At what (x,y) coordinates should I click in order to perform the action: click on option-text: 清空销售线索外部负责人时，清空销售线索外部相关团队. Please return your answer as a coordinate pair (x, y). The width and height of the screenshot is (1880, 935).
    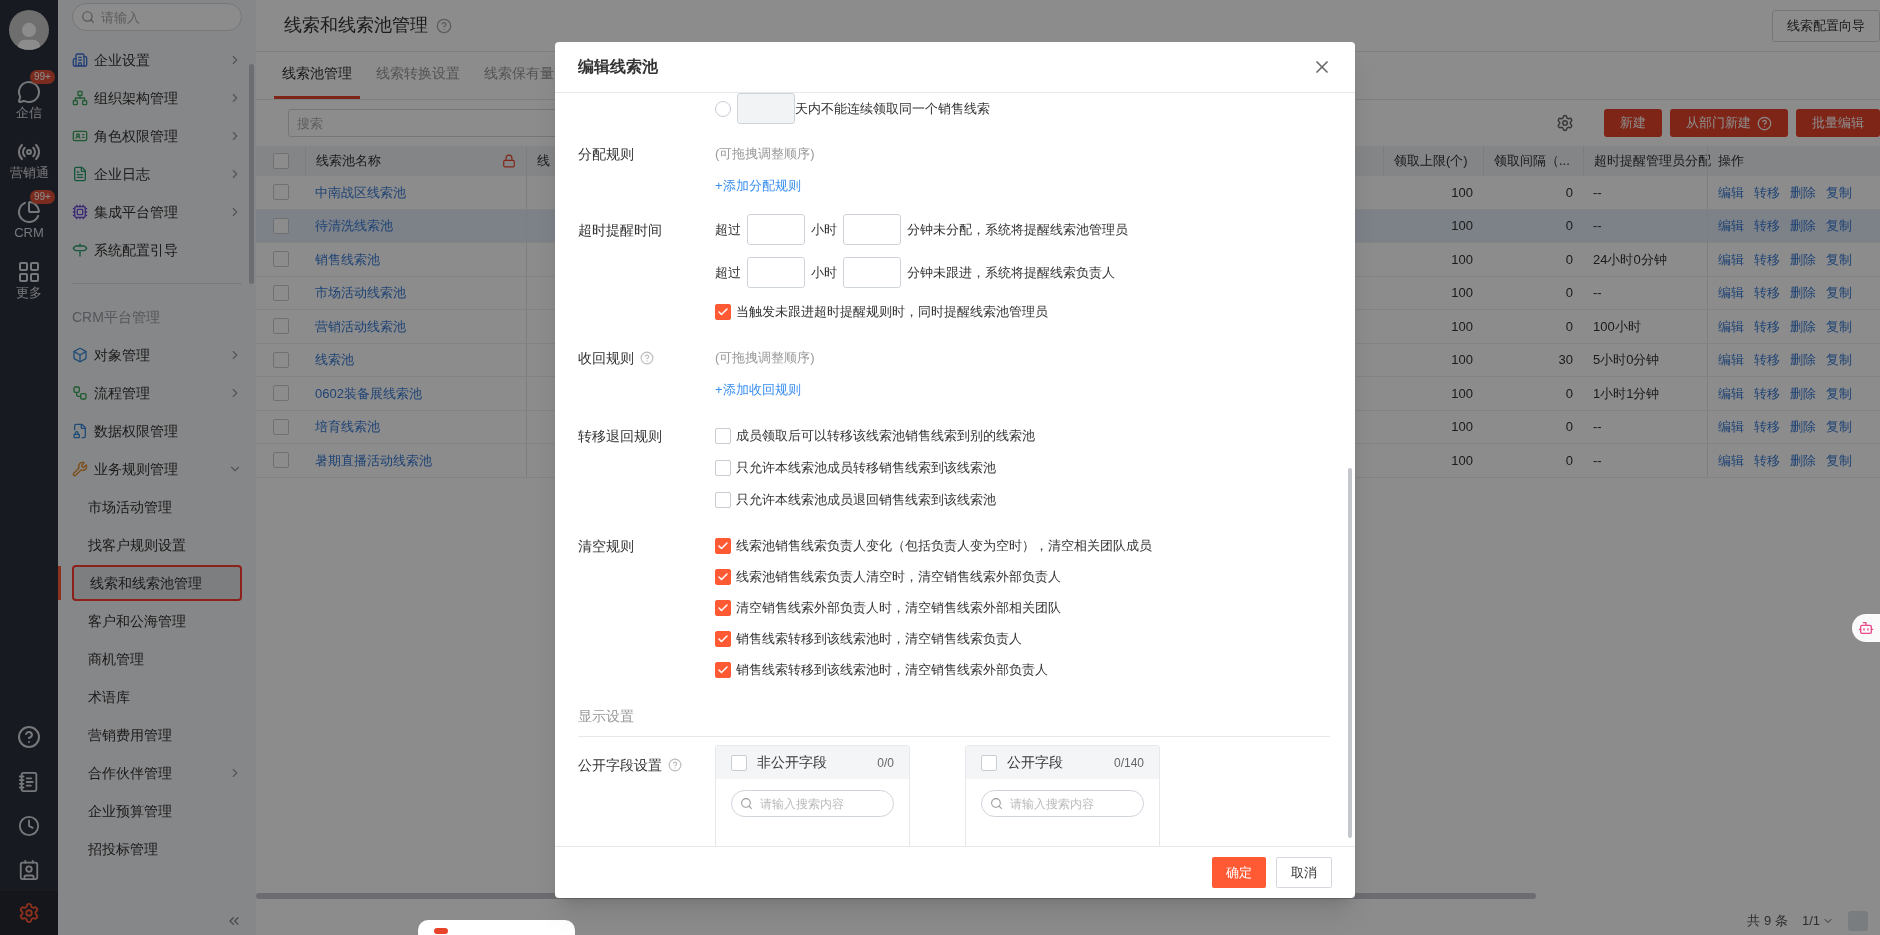
    Looking at the image, I should click on (898, 608).